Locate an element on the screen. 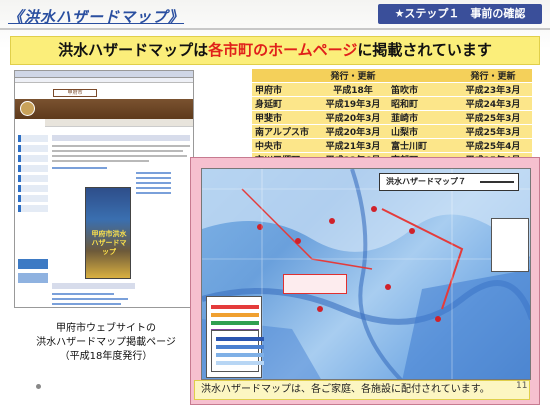 The height and width of the screenshot is (410, 550). caption-line-1: 甲府市ウェブサイトの is located at coordinates (106, 328).